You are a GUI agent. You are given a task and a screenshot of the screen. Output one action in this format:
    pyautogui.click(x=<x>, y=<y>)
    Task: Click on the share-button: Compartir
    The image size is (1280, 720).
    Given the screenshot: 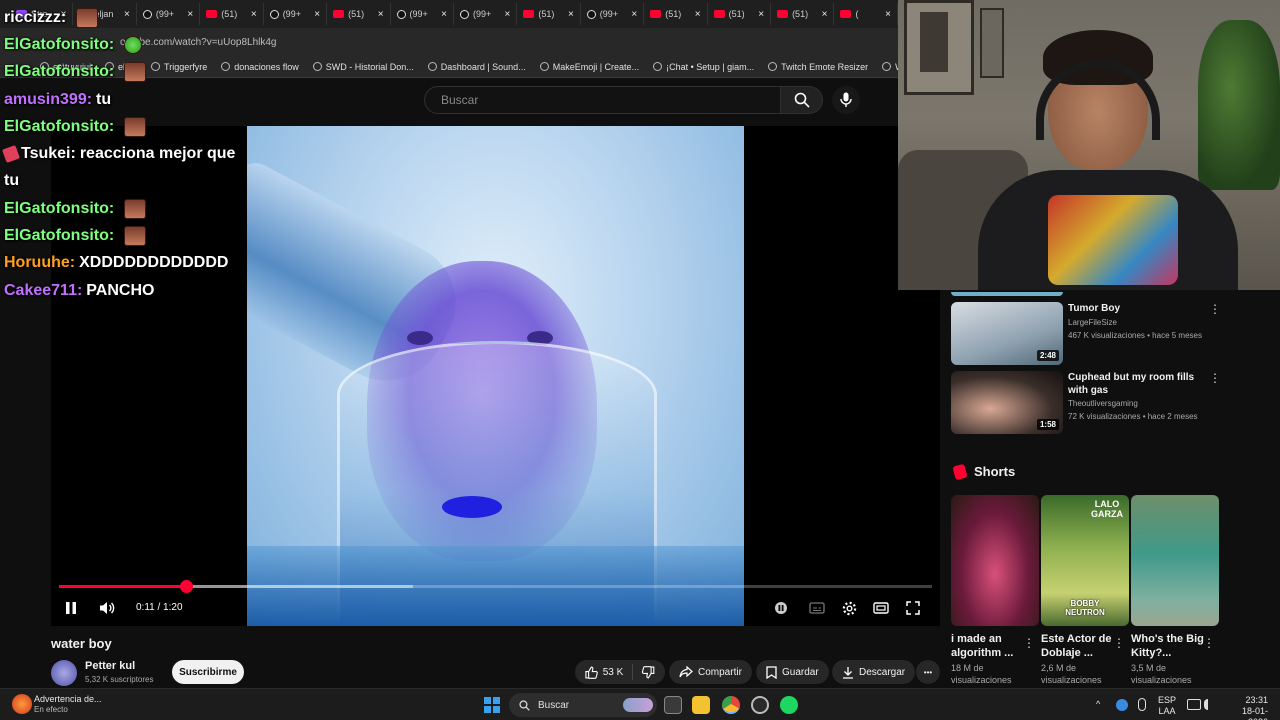 What is the action you would take?
    pyautogui.click(x=710, y=672)
    